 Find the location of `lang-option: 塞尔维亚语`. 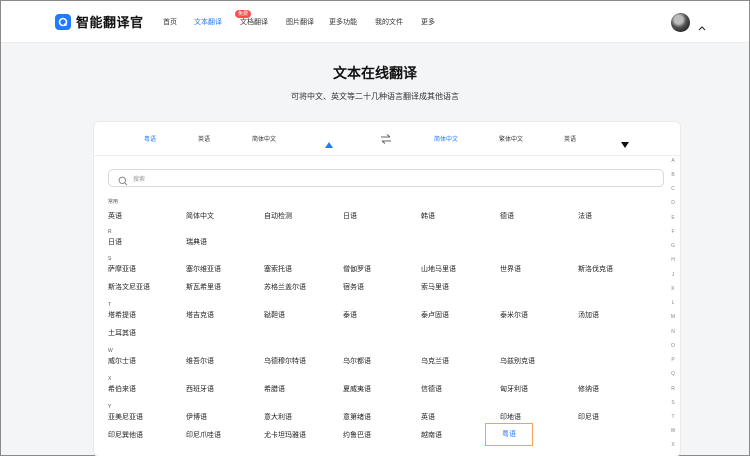

lang-option: 塞尔维亚语 is located at coordinates (203, 269).